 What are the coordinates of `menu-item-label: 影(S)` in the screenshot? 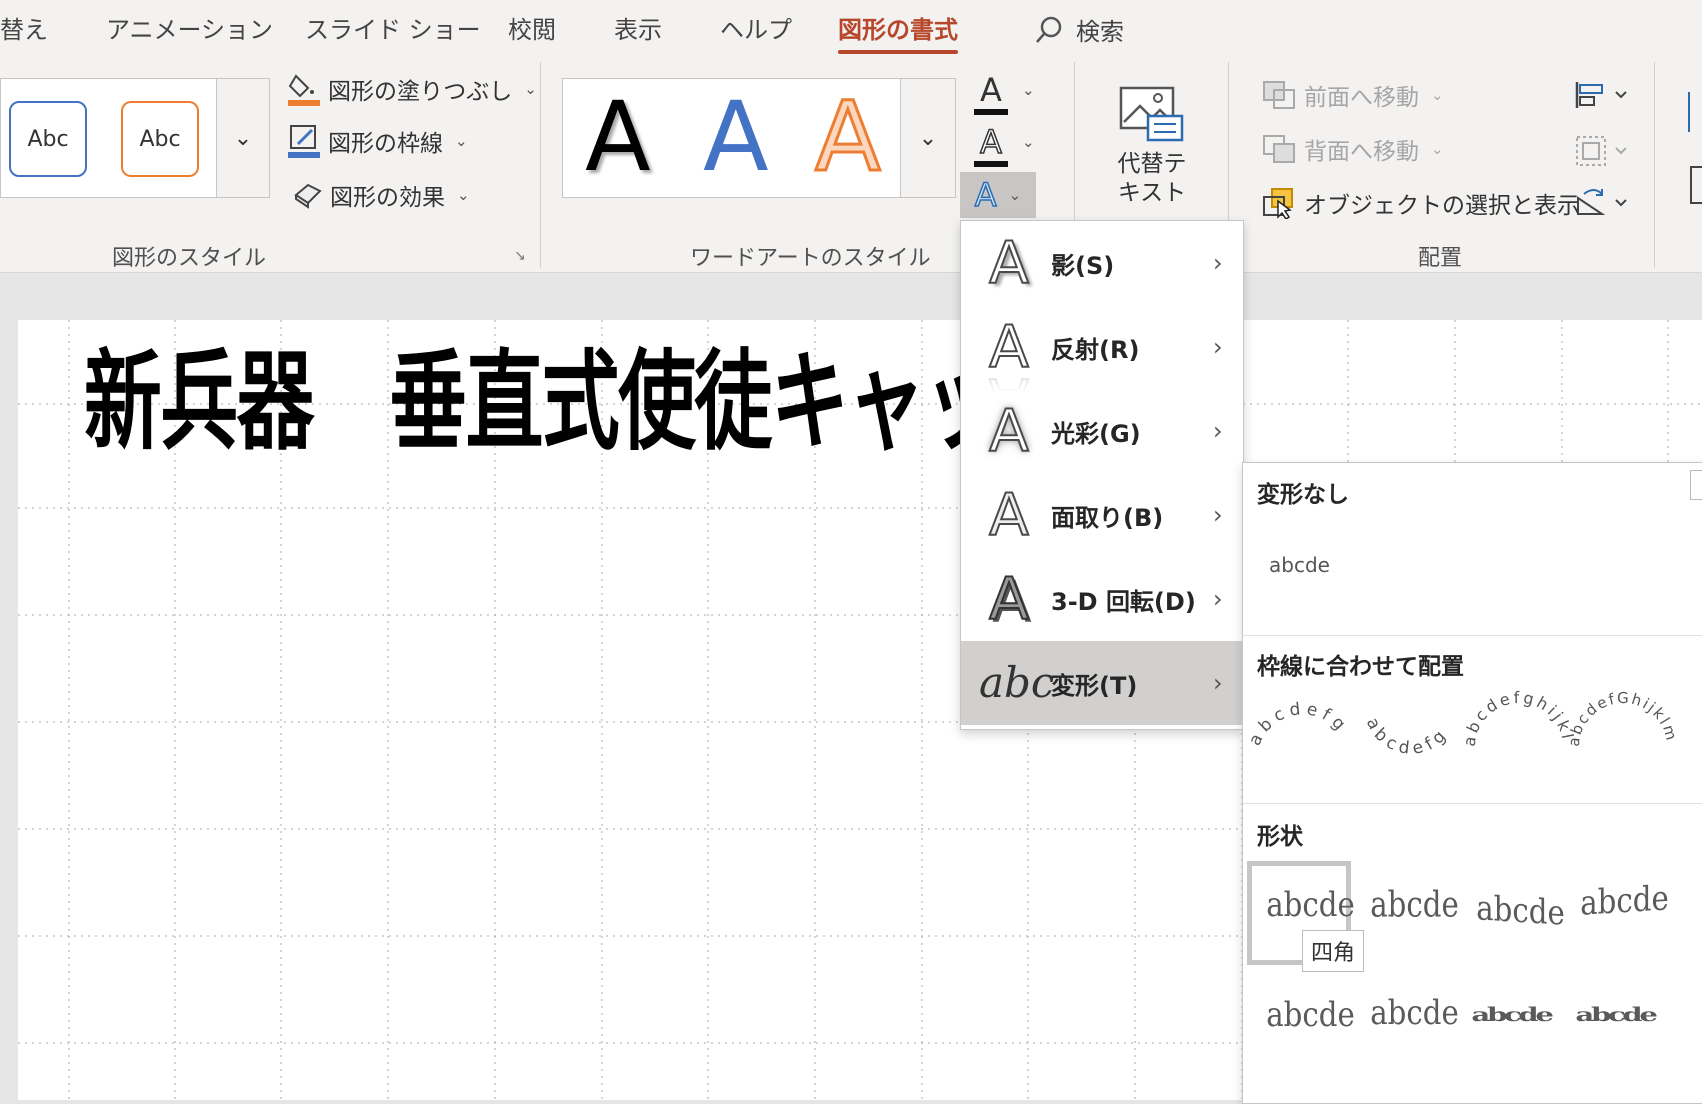 It's located at (1083, 265).